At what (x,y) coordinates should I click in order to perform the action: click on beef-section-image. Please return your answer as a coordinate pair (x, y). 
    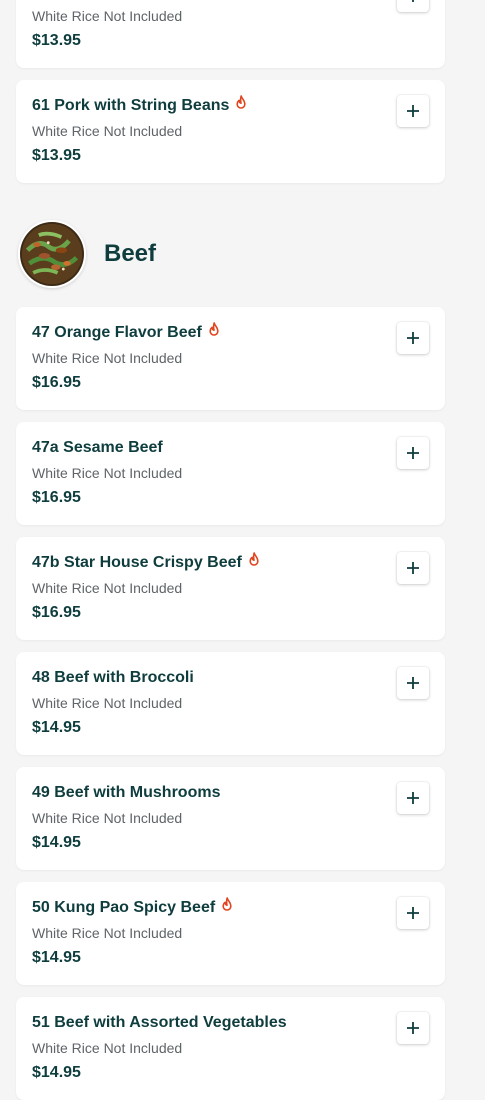
    Looking at the image, I should click on (52, 254).